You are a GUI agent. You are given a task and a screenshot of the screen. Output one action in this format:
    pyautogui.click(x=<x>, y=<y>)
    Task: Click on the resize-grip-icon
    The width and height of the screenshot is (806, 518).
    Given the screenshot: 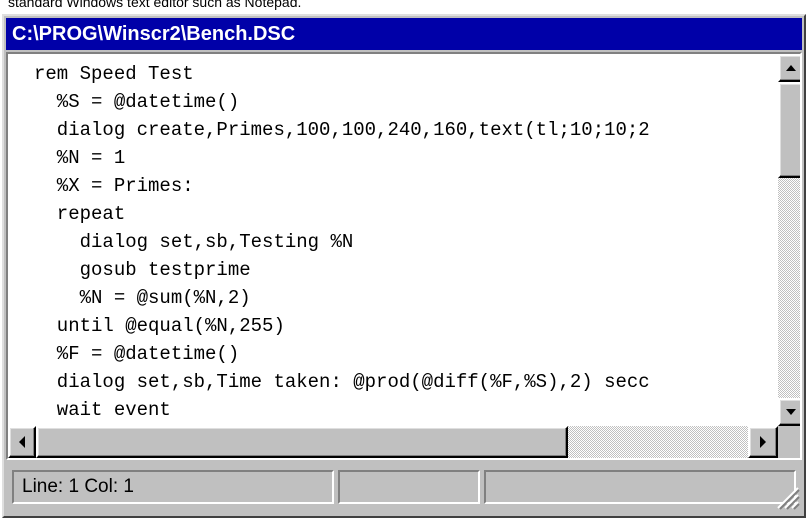 What is the action you would take?
    pyautogui.click(x=787, y=497)
    